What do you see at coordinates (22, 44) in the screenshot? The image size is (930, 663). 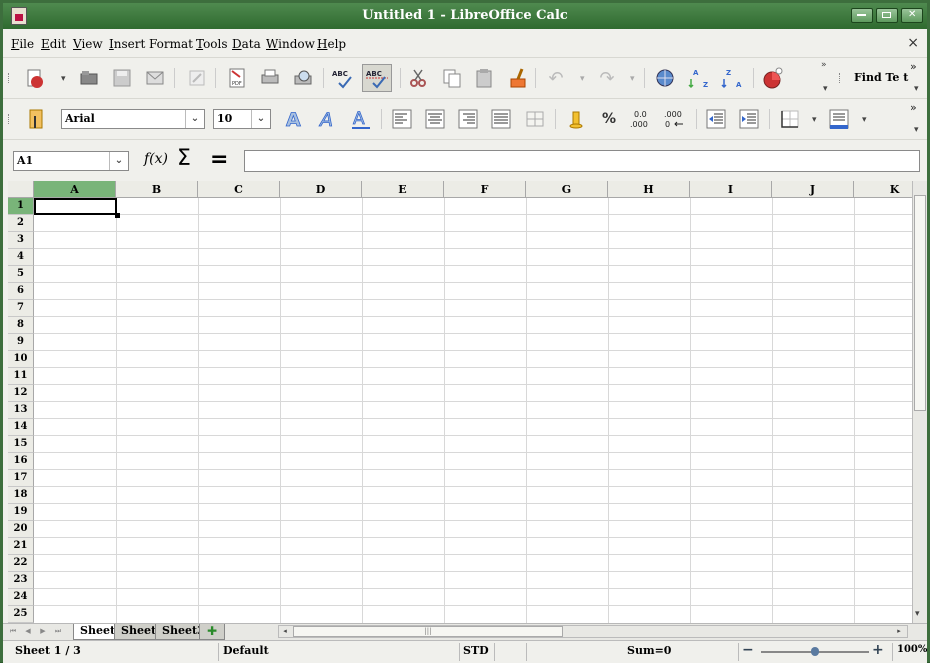 I see `menu-file: File` at bounding box center [22, 44].